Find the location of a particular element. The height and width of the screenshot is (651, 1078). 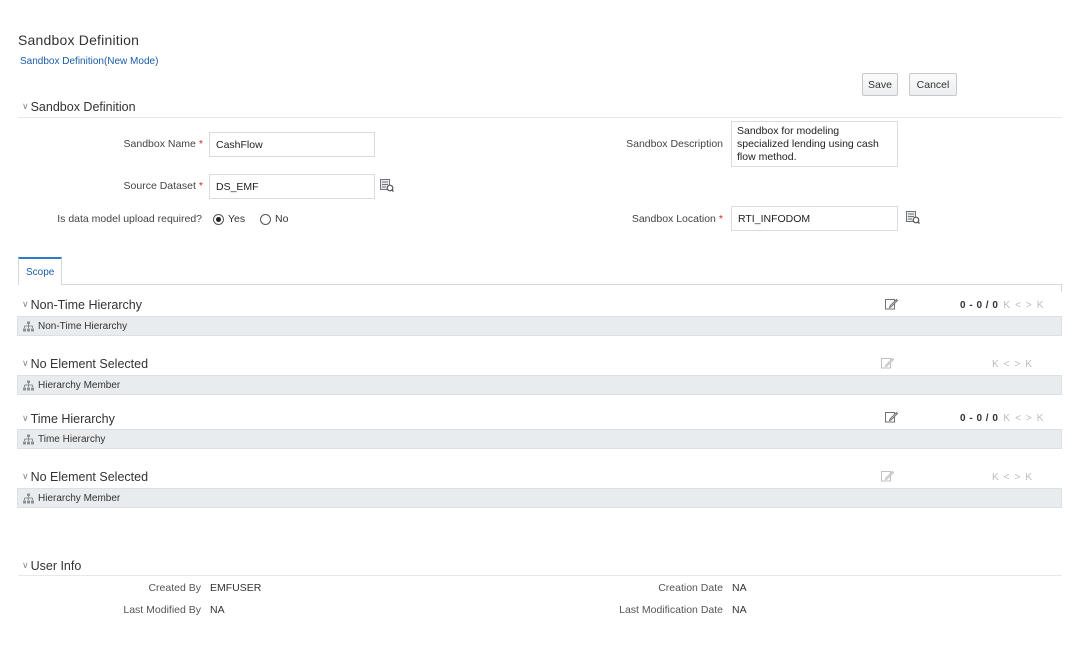

last-modification-date-value: NA is located at coordinates (739, 610).